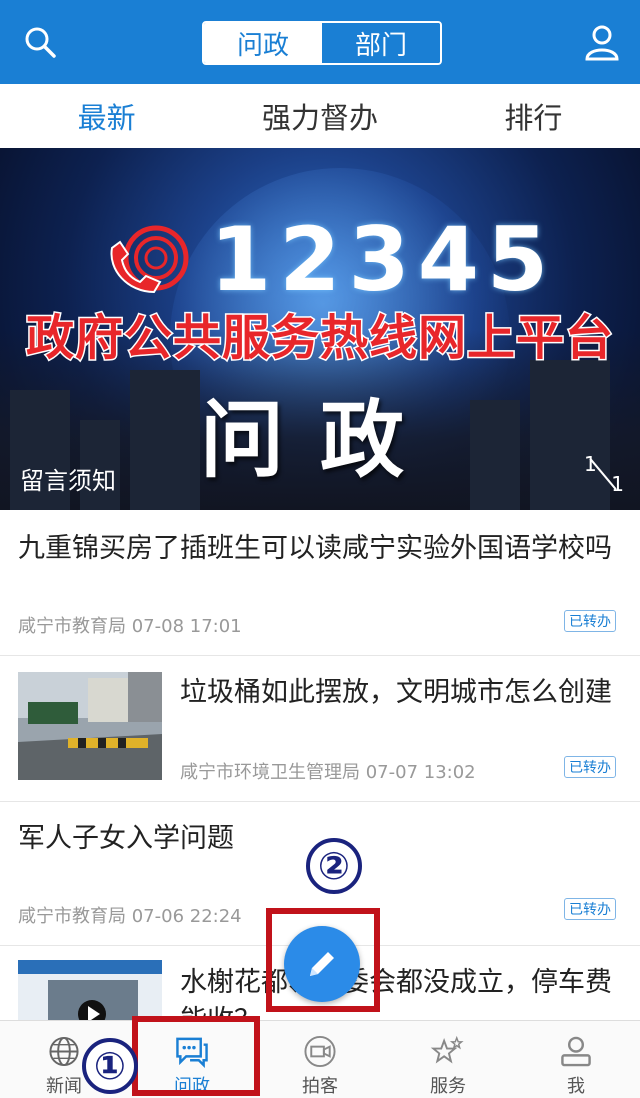  I want to click on tab-latest: 最新, so click(106, 116).